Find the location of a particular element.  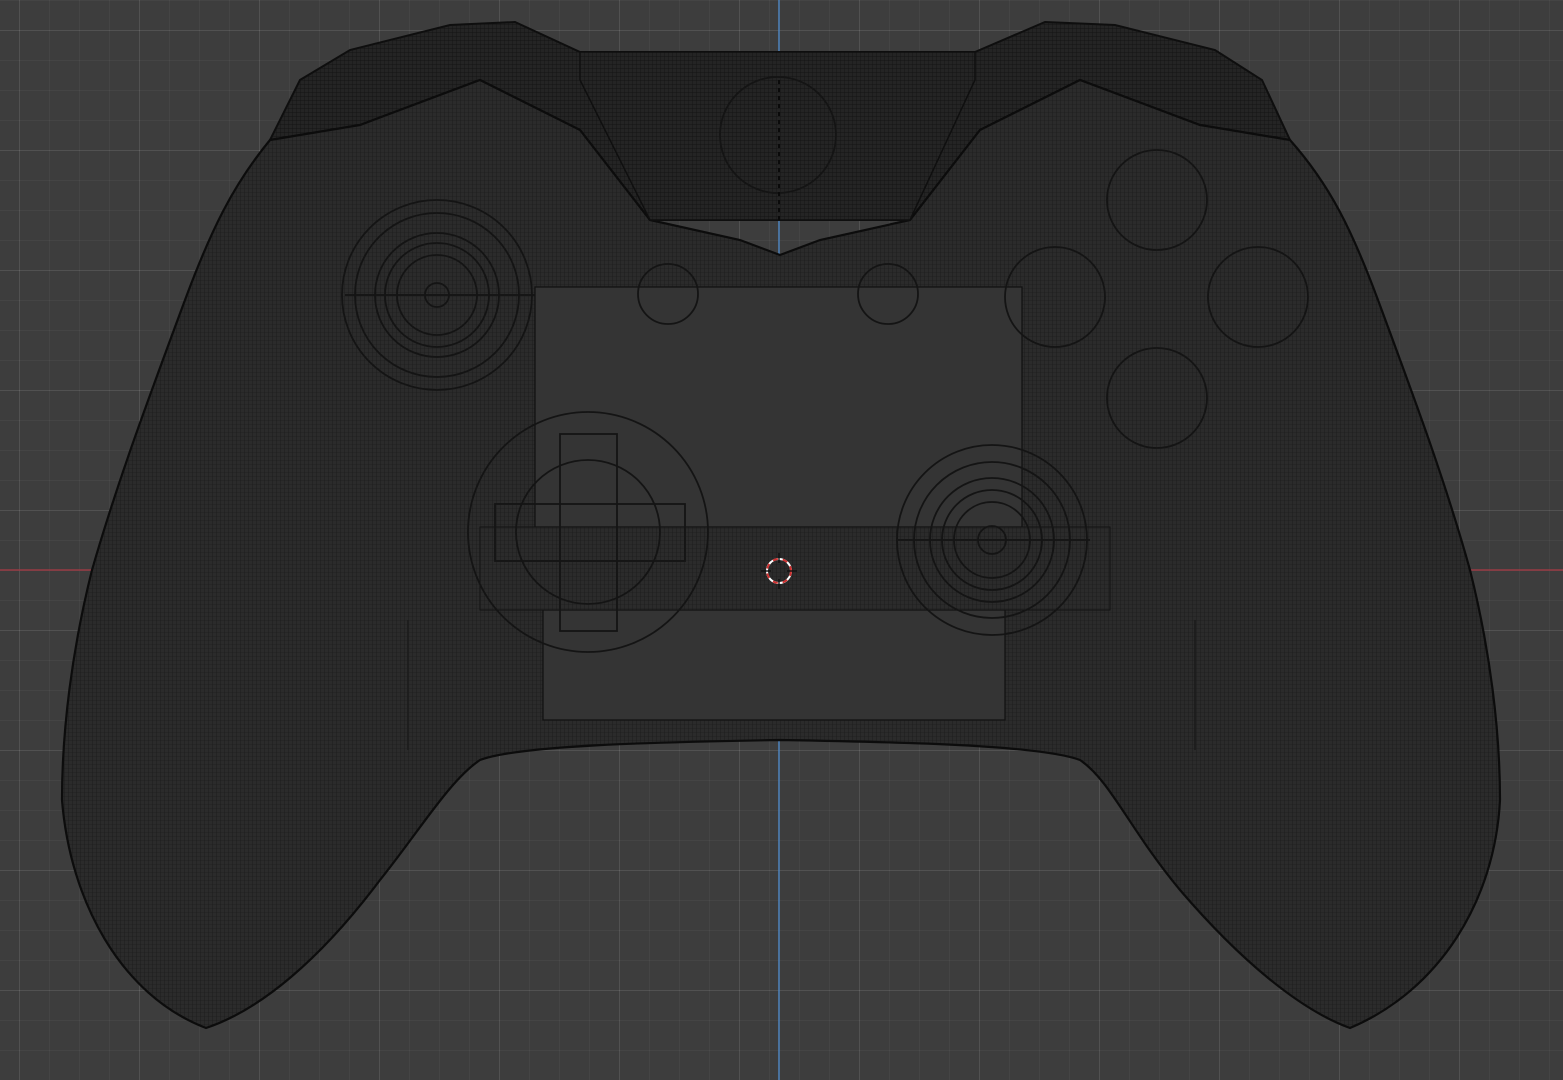

inner-panel-bottom is located at coordinates (774, 665).